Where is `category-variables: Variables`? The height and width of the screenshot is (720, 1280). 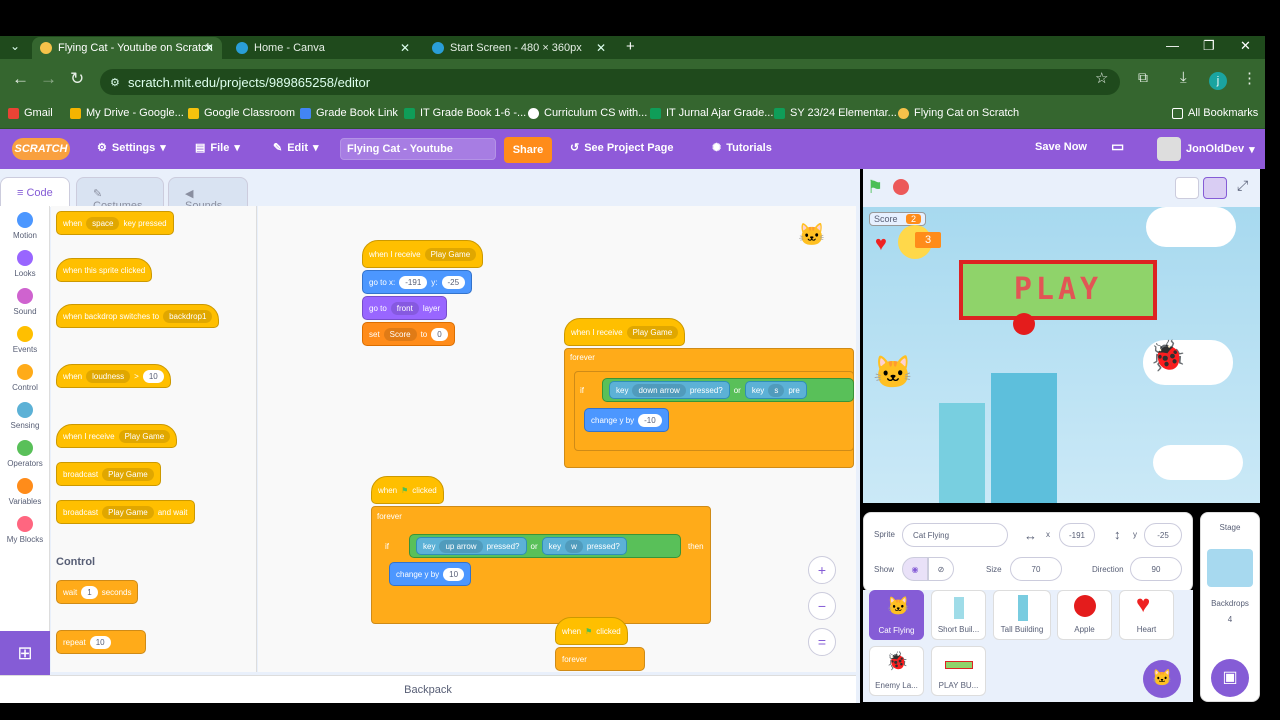
category-variables: Variables is located at coordinates (25, 492).